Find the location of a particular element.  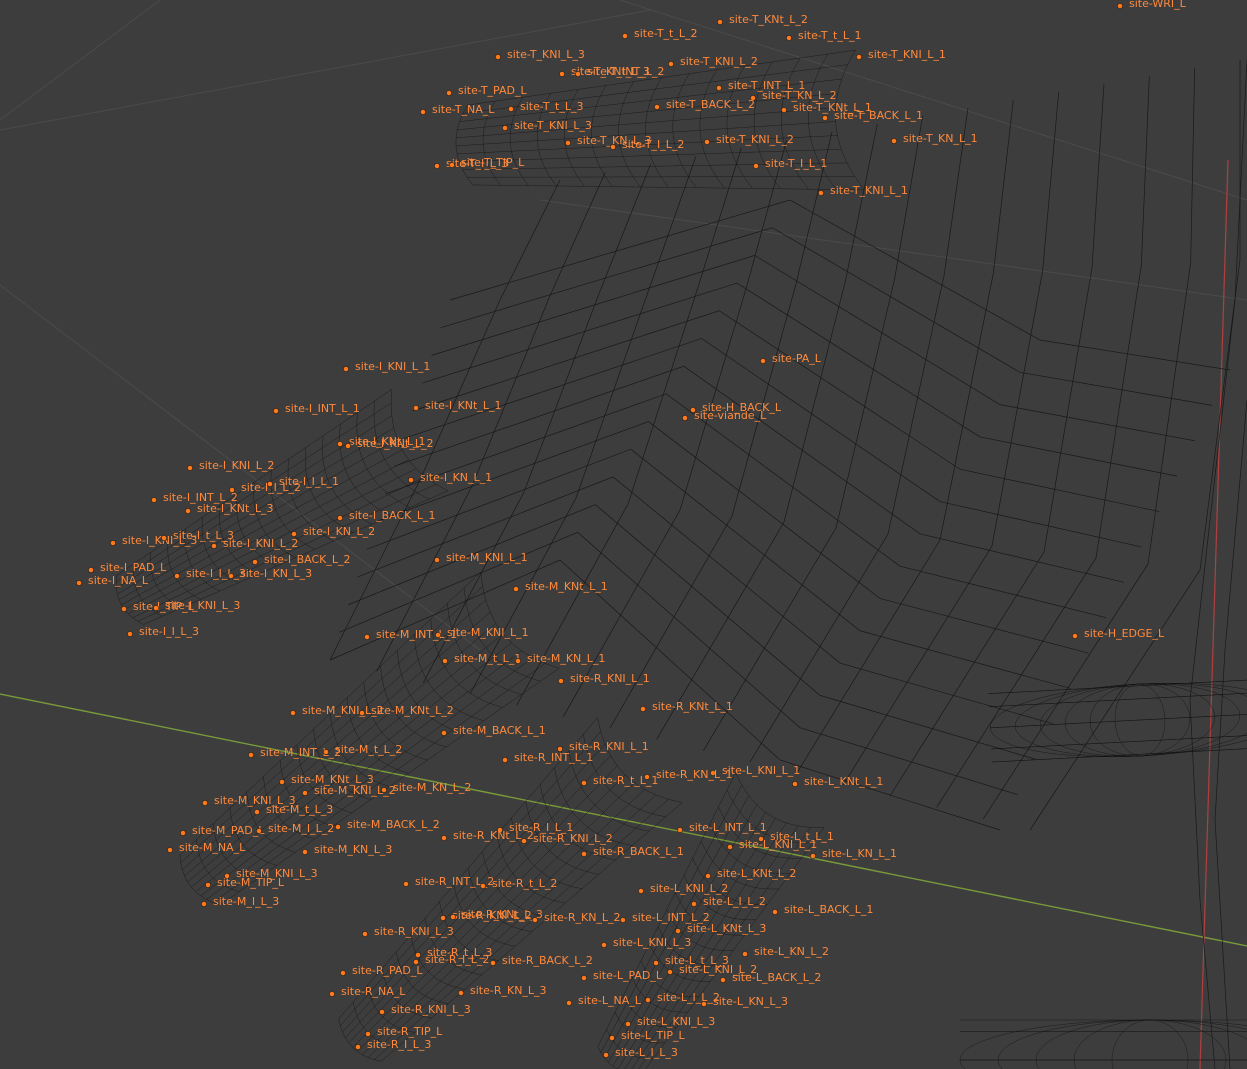

site-marker: site-R_PAD_L is located at coordinates (381, 970).